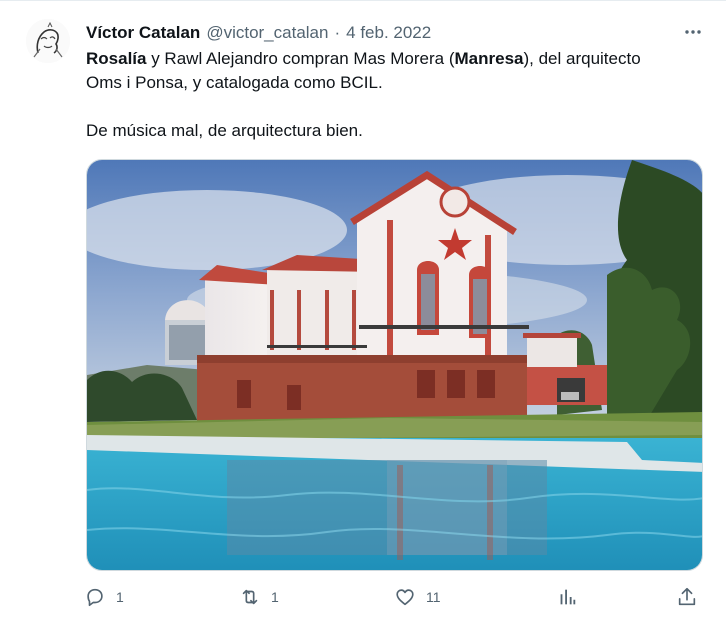  I want to click on text-part: ), del arquitecto, so click(582, 58).